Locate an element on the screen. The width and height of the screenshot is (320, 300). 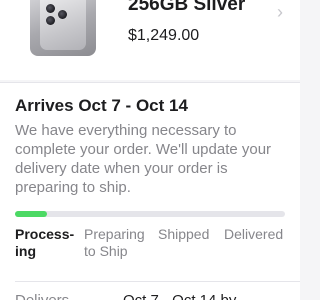
step-label-line: Delivered is located at coordinates (254, 234).